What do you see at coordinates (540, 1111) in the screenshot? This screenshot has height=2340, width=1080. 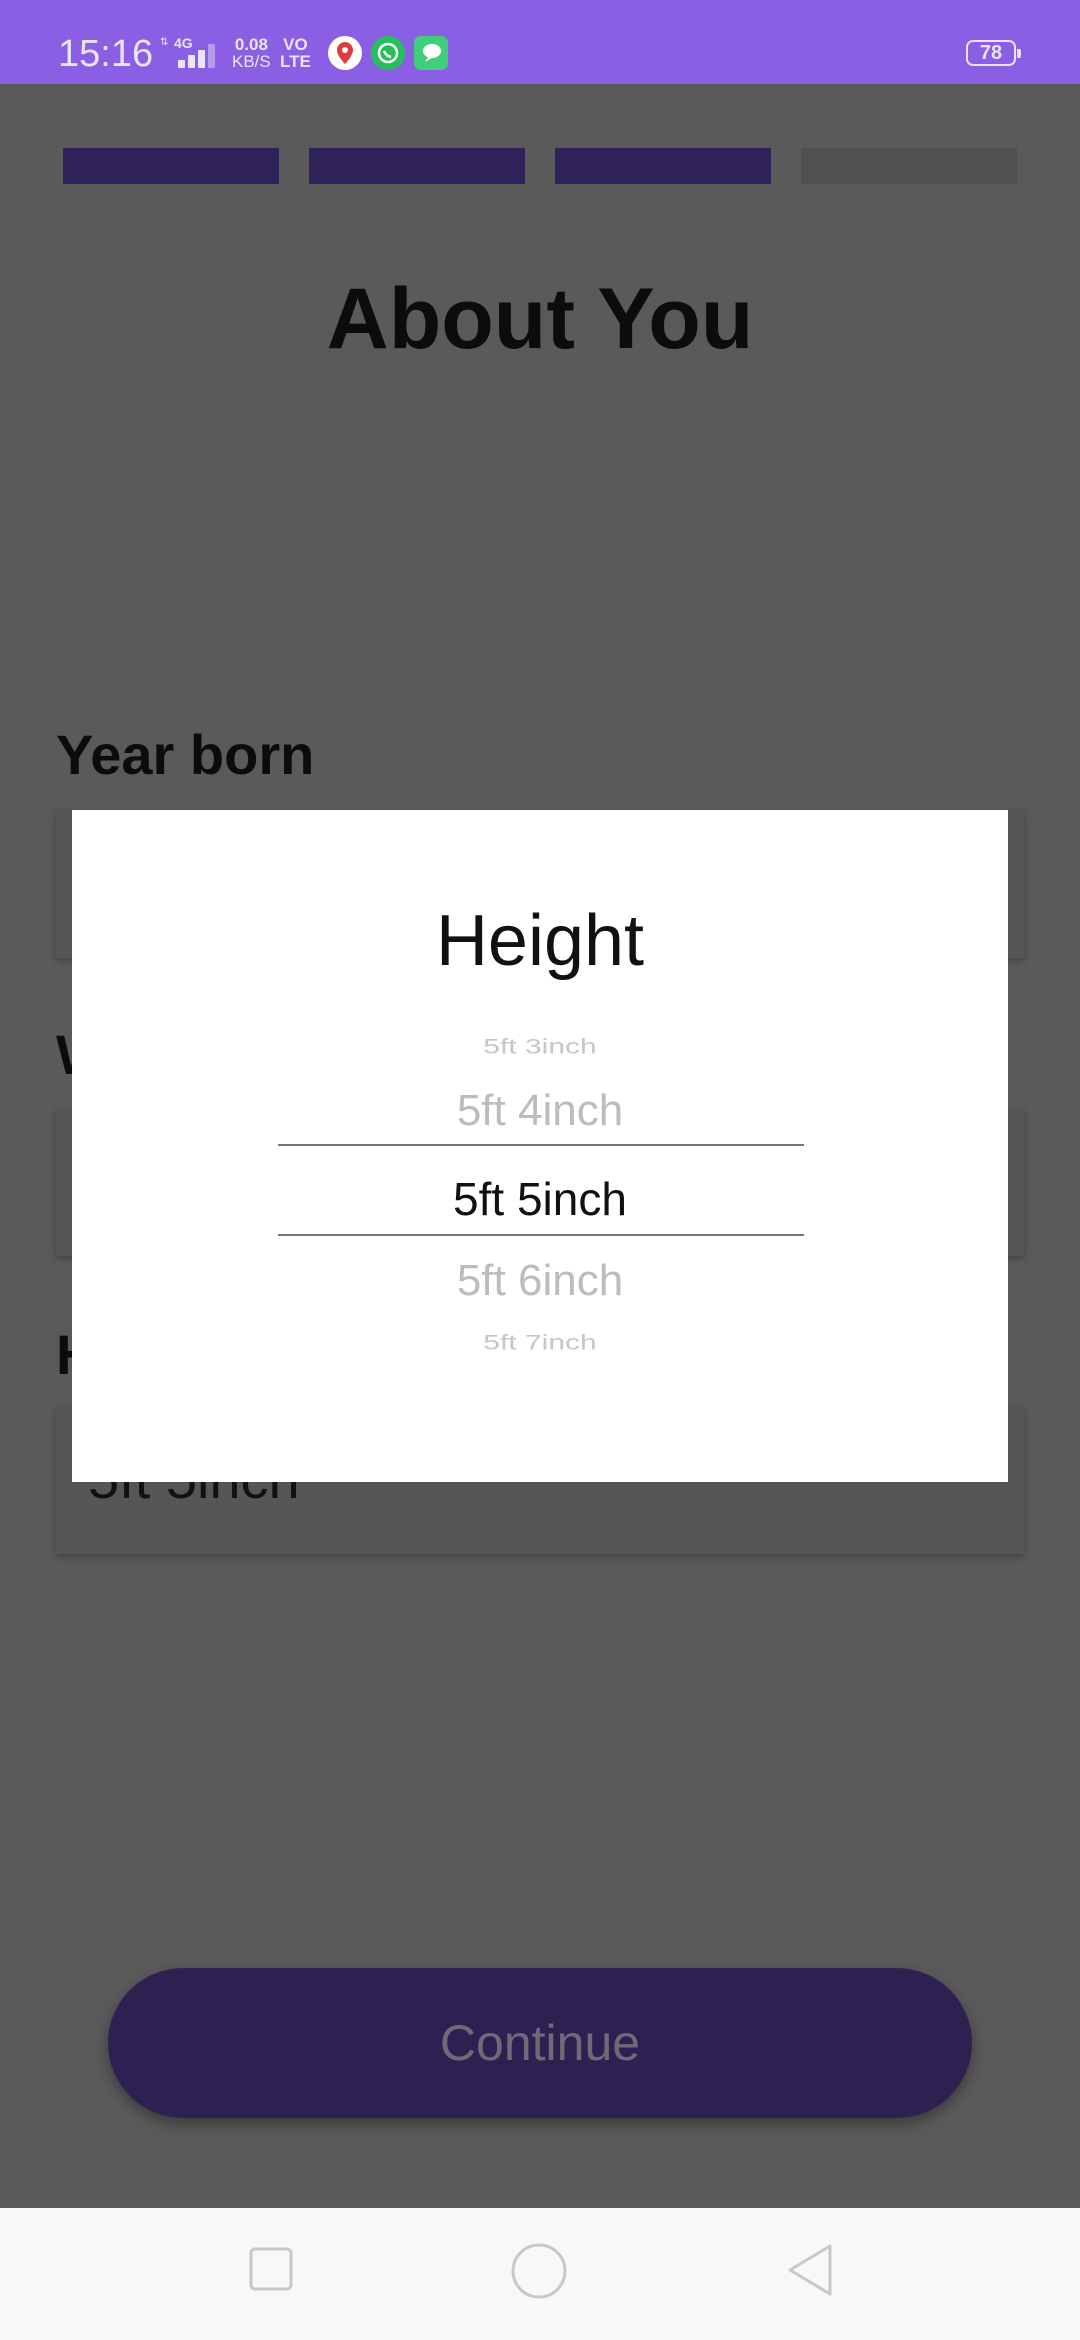 I see `picker-option: 5ft 4inch` at bounding box center [540, 1111].